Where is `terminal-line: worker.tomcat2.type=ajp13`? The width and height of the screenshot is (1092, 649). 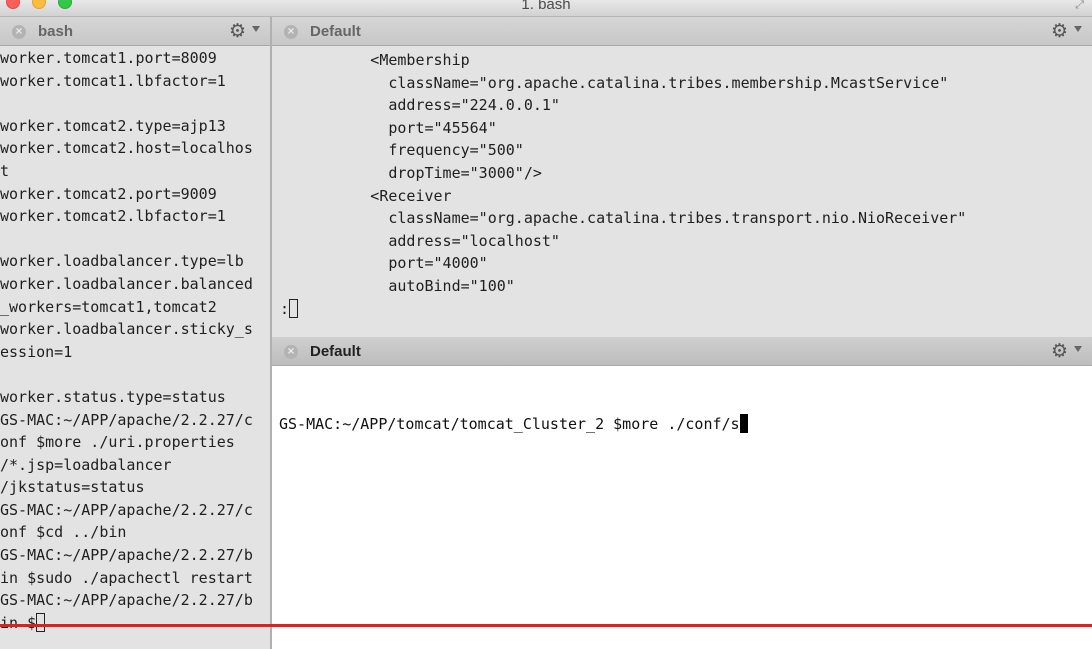
terminal-line: worker.tomcat2.type=ajp13 is located at coordinates (113, 125).